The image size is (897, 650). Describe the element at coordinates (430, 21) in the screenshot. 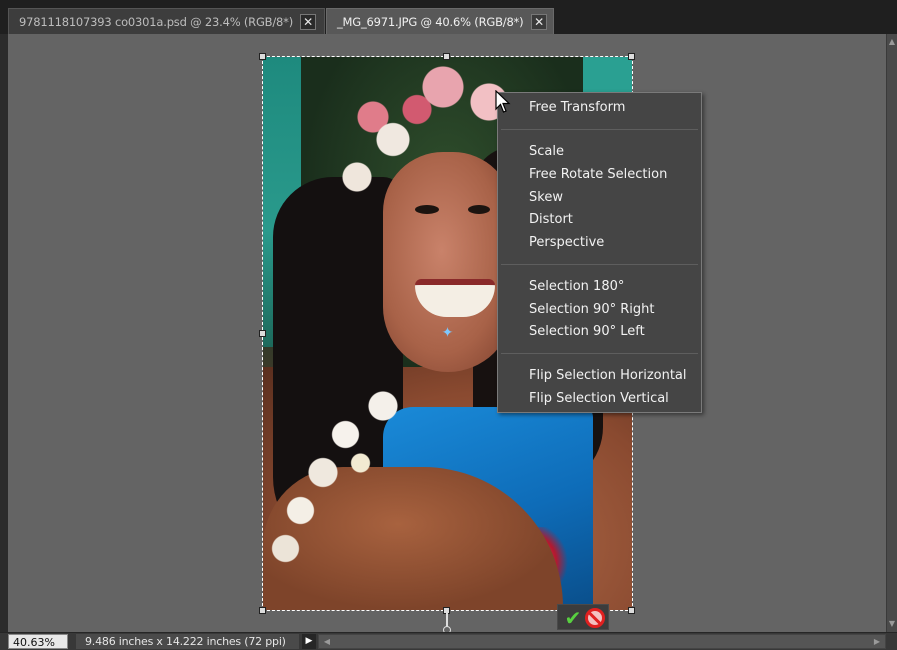

I see `tab-label: _MG_6971.JPG @ 40.6% (RGB/8*)` at that location.